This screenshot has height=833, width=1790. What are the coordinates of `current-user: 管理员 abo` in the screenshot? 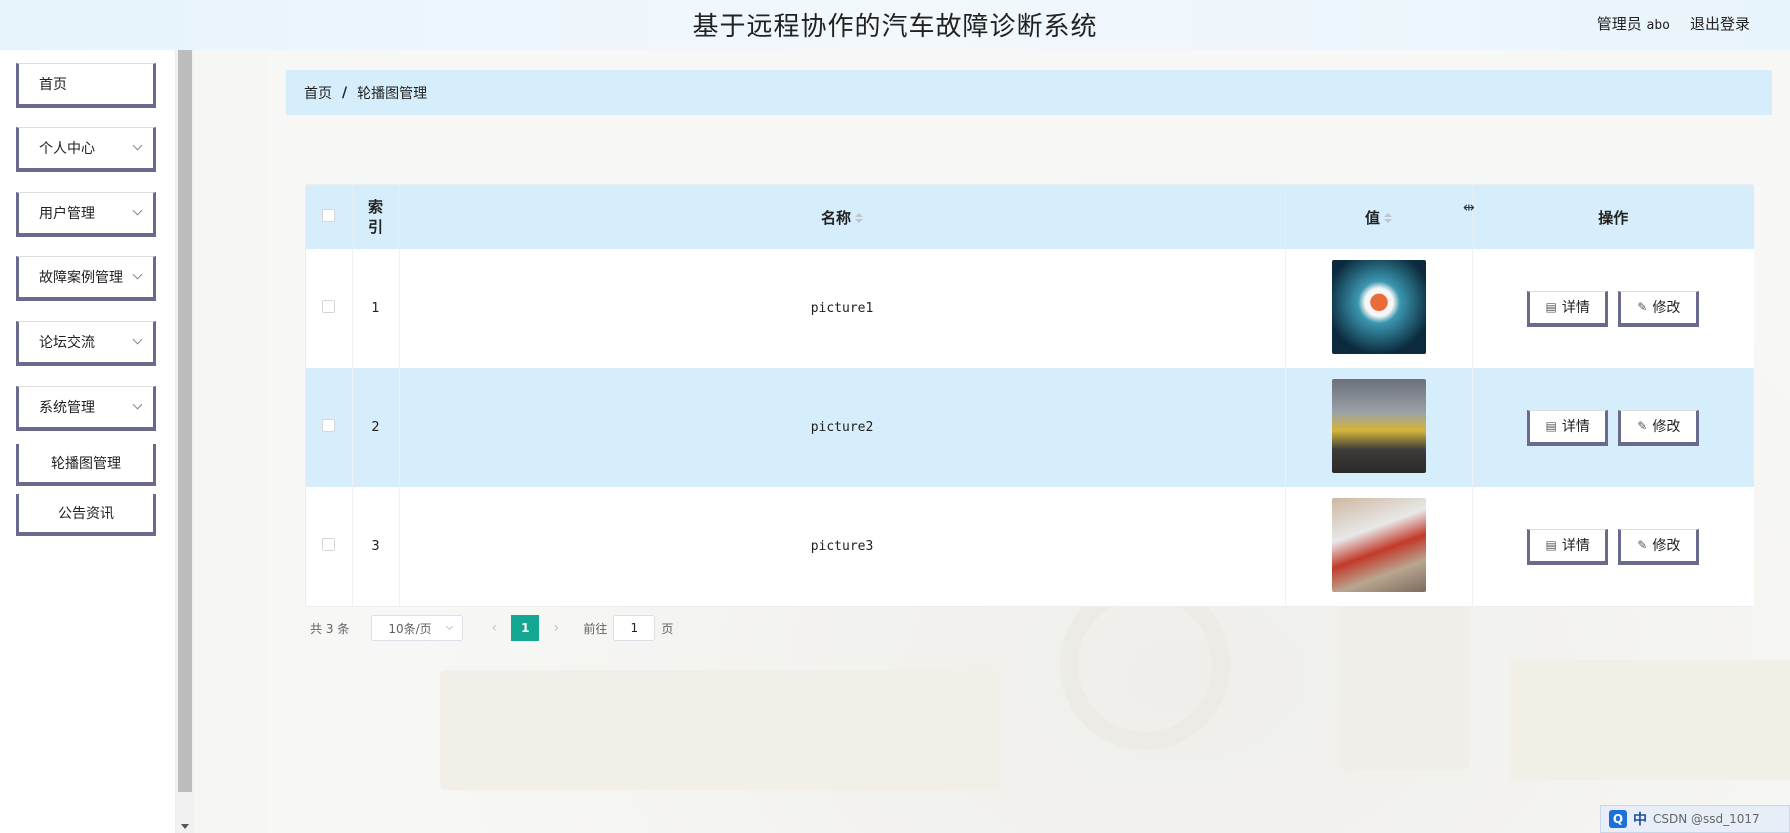 It's located at (1633, 23).